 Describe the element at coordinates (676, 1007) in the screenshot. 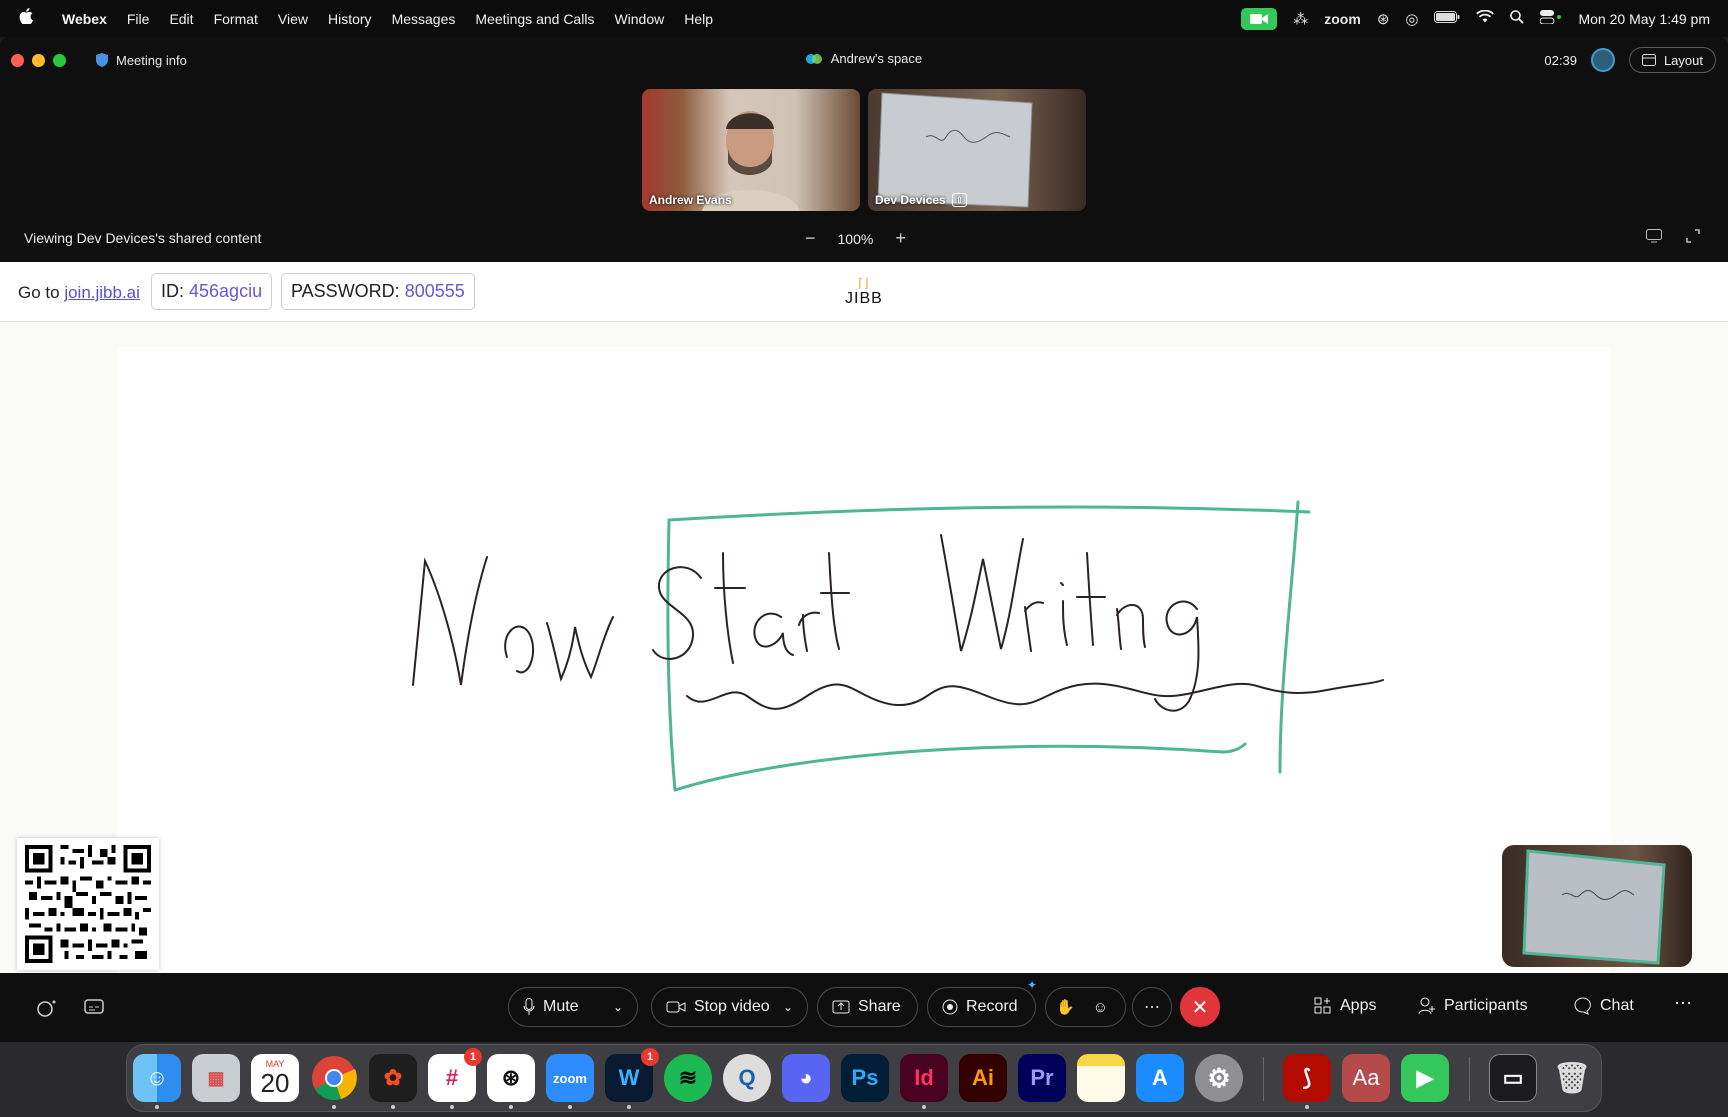

I see `video-camera-icon` at that location.